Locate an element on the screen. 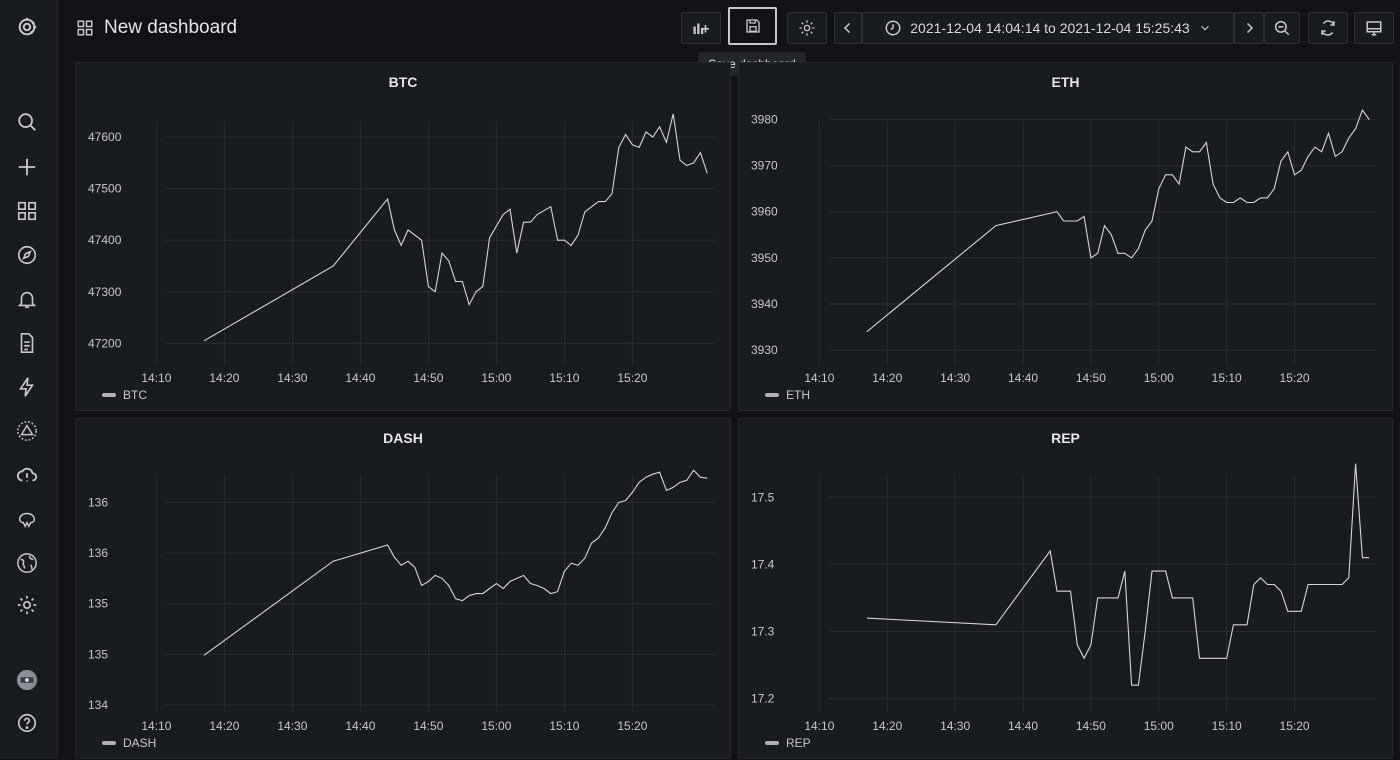 The height and width of the screenshot is (760, 1400). save-dashboard-button is located at coordinates (752, 26).